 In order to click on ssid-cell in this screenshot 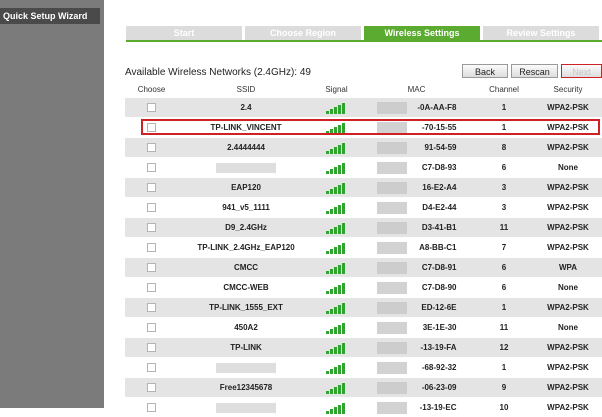, I will do `click(246, 368)`.